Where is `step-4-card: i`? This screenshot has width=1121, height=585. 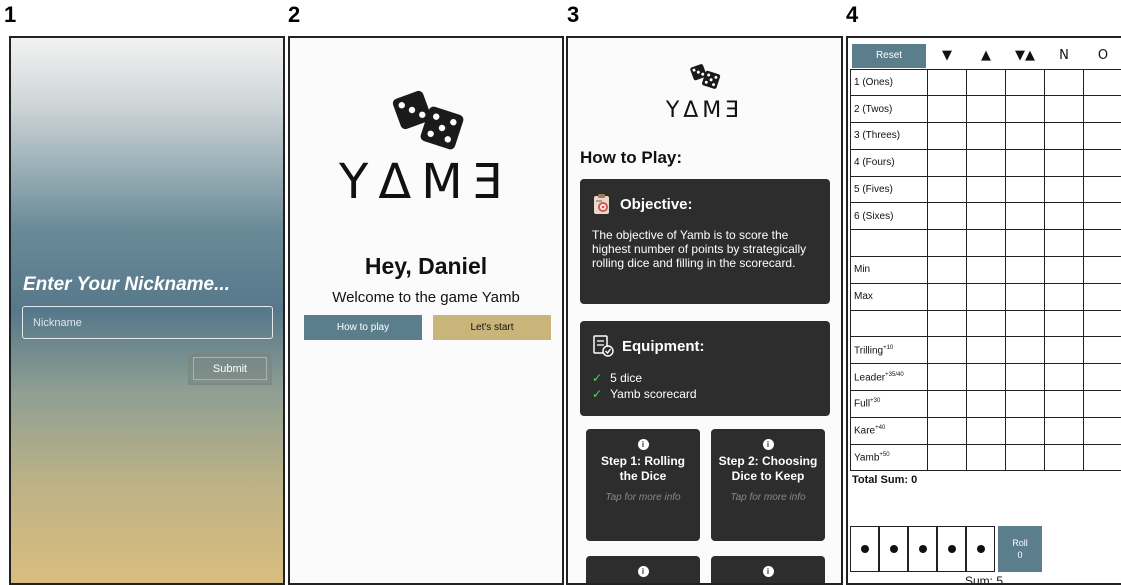 step-4-card: i is located at coordinates (768, 569).